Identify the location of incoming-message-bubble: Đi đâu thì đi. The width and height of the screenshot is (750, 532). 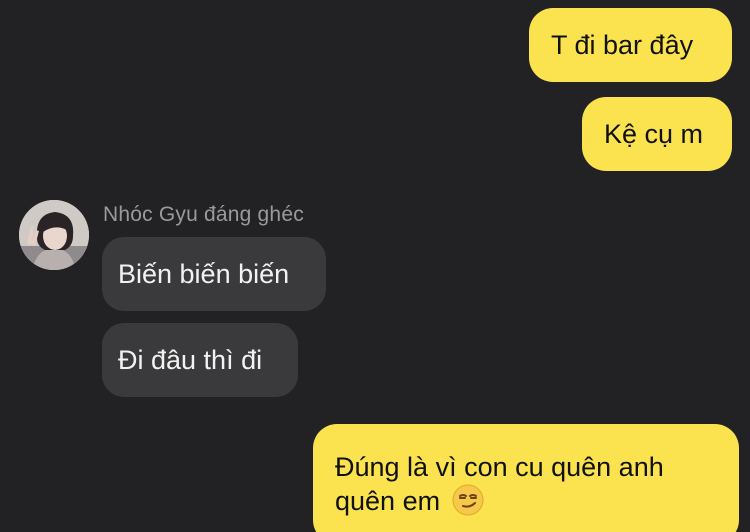
(200, 360).